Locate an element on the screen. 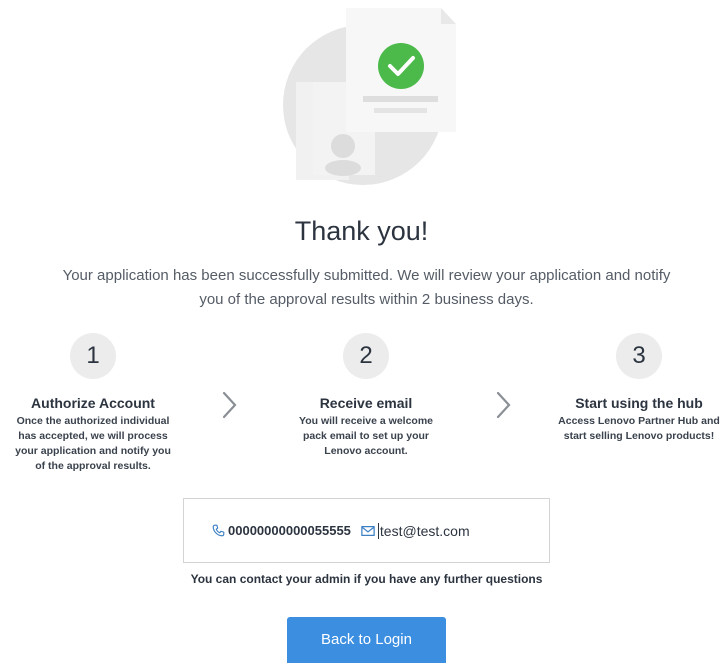 Image resolution: width=723 pixels, height=663 pixels. step-number: 1 is located at coordinates (93, 356).